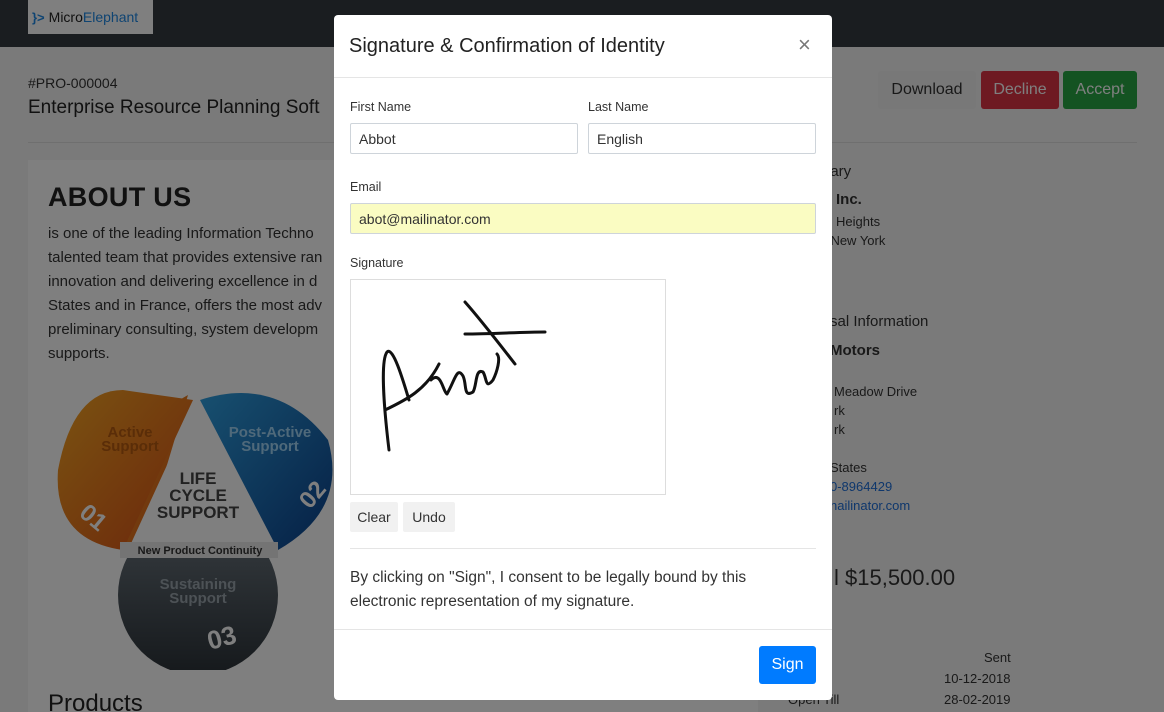 Image resolution: width=1164 pixels, height=712 pixels. I want to click on close-icon: ×, so click(804, 45).